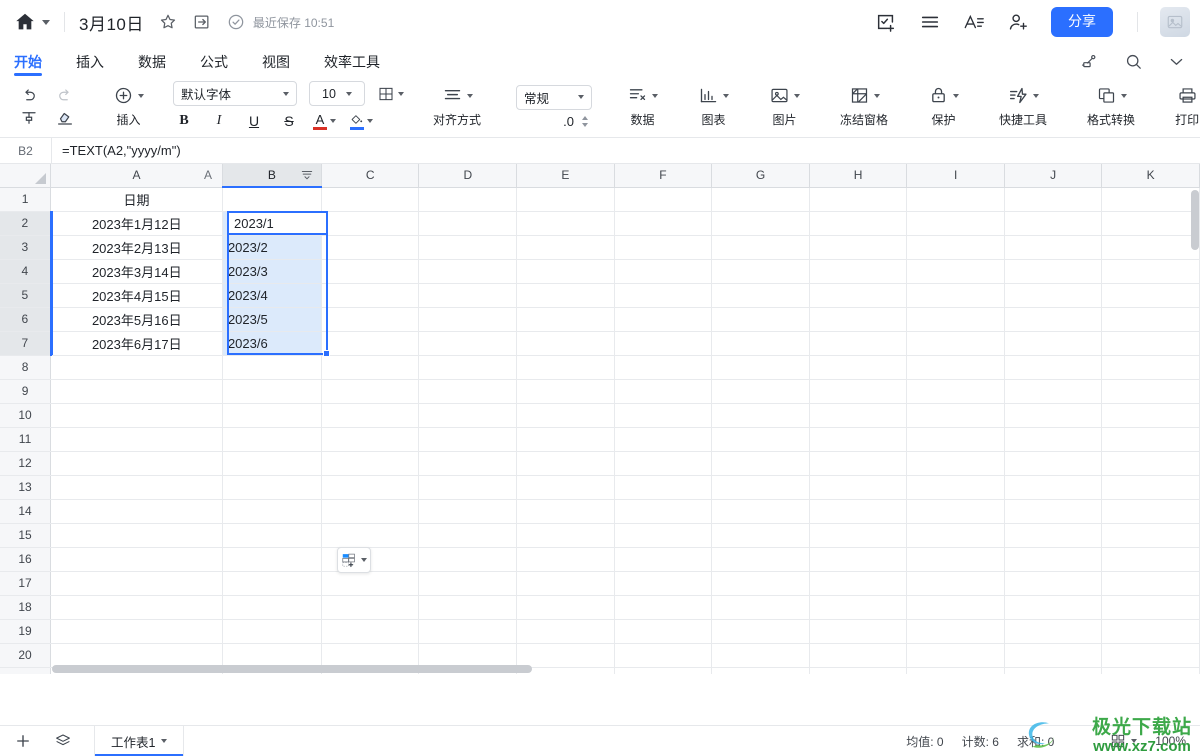 The width and height of the screenshot is (1200, 756). Describe the element at coordinates (65, 96) in the screenshot. I see `redo-button` at that location.